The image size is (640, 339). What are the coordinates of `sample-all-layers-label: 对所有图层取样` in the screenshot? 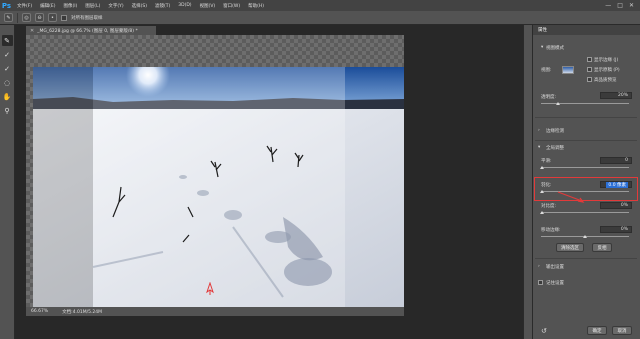 It's located at (87, 18).